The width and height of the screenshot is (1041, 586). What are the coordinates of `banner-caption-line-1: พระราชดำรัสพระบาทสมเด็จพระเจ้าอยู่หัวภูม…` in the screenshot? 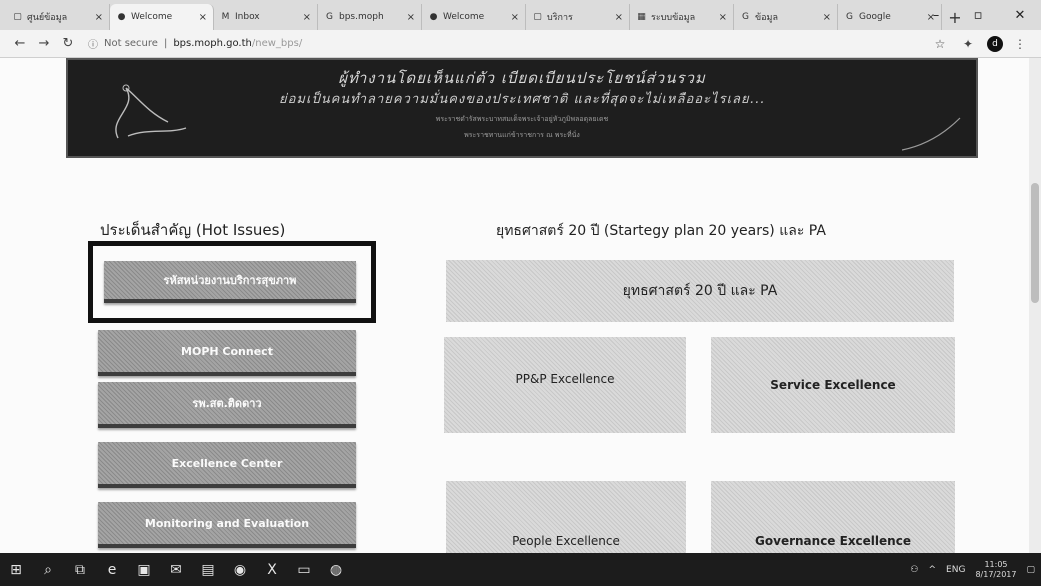 It's located at (522, 119).